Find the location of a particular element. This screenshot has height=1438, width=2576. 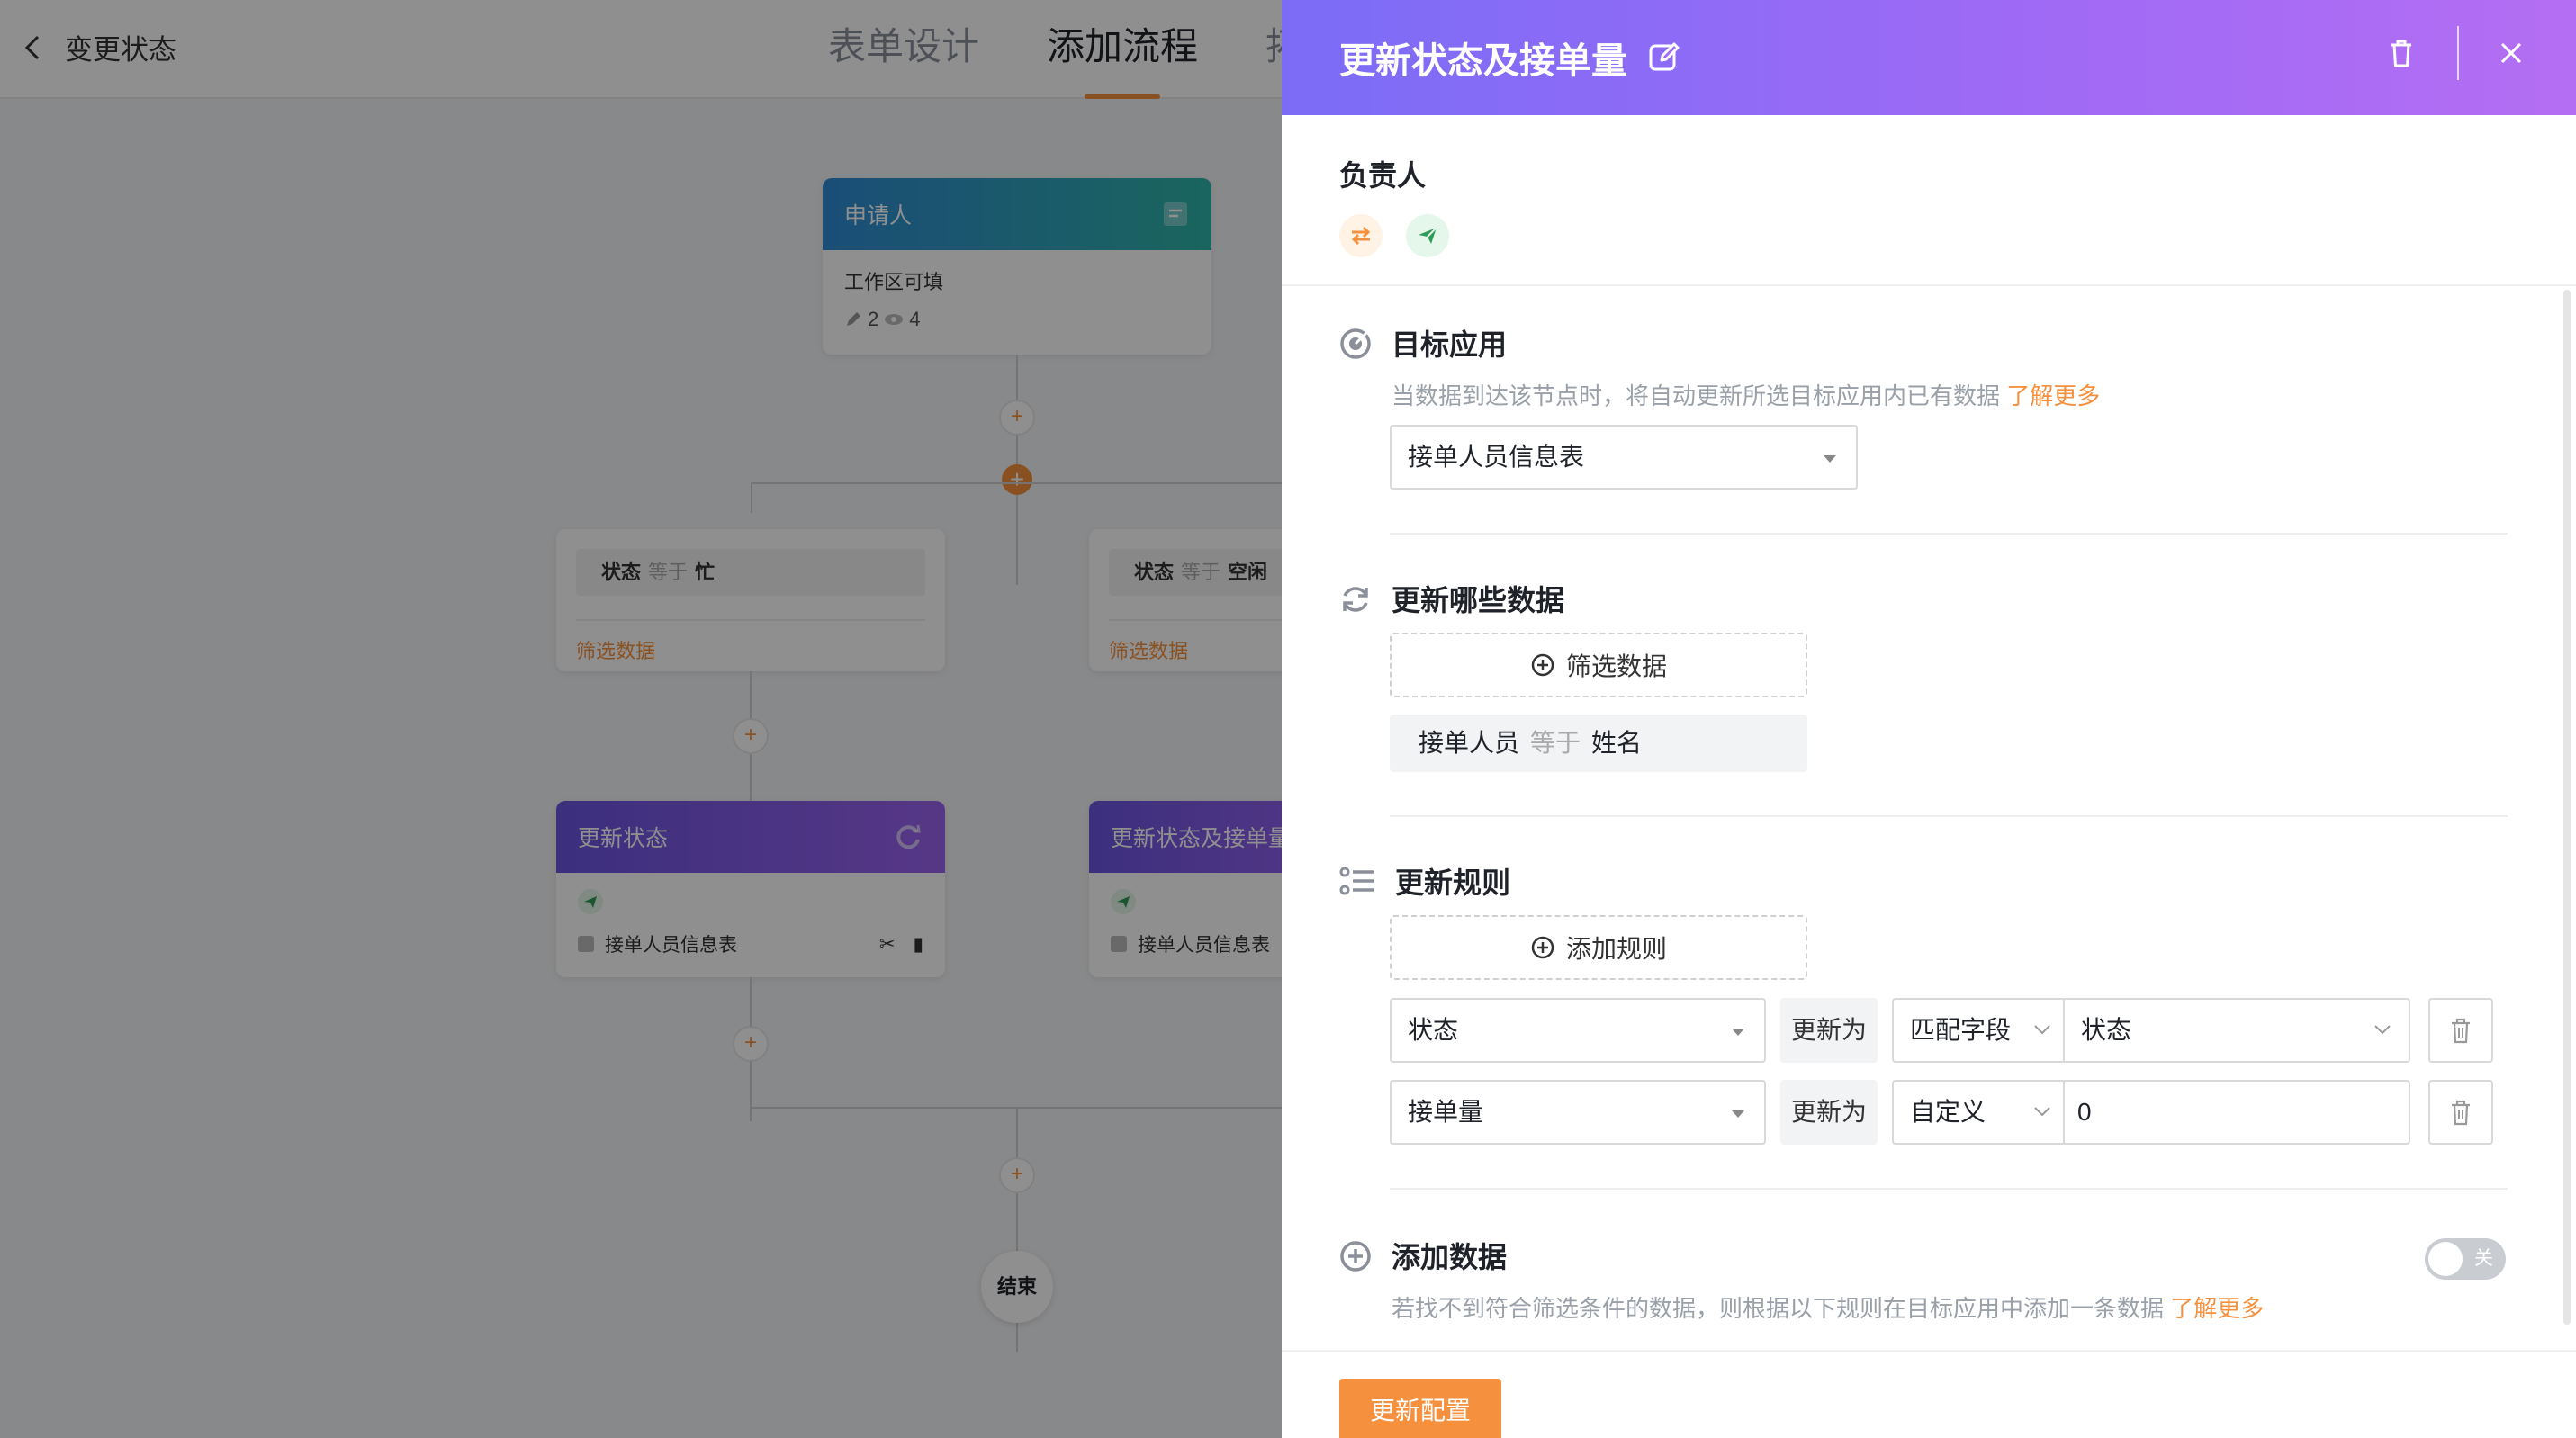

header-divider is located at coordinates (2458, 53).